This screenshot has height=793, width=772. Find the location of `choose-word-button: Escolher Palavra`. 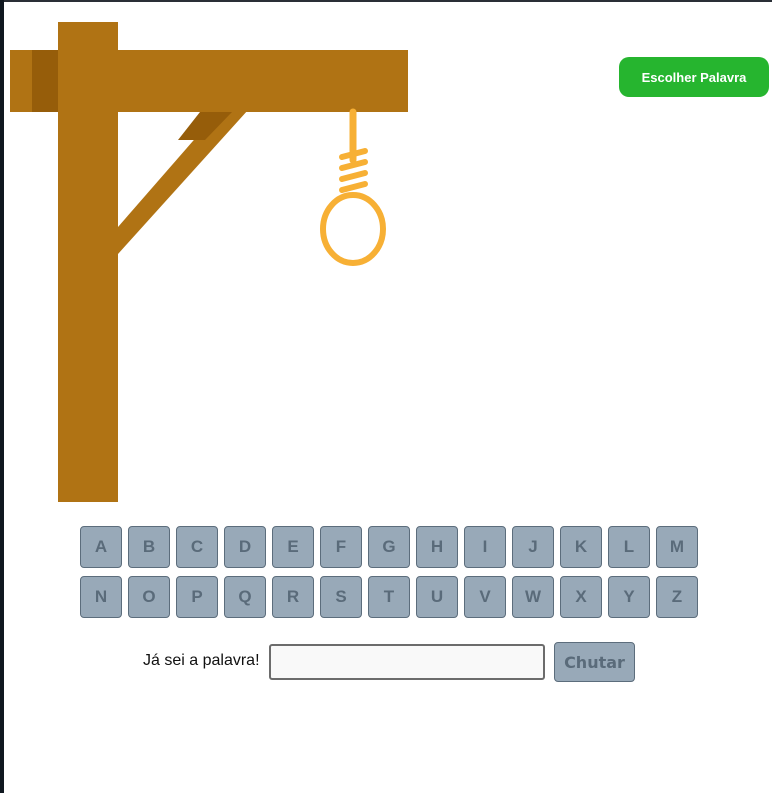

choose-word-button: Escolher Palavra is located at coordinates (694, 77).